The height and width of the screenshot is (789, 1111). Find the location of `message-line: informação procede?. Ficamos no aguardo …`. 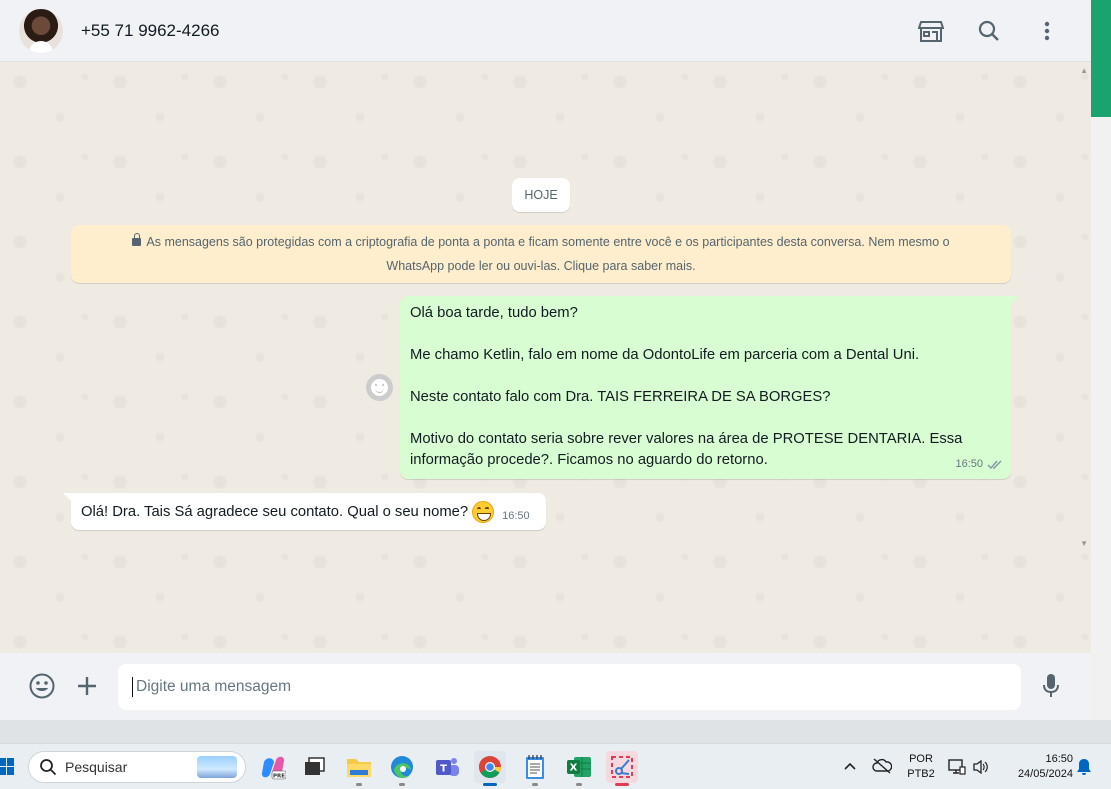

message-line: informação procede?. Ficamos no aguardo … is located at coordinates (589, 460).